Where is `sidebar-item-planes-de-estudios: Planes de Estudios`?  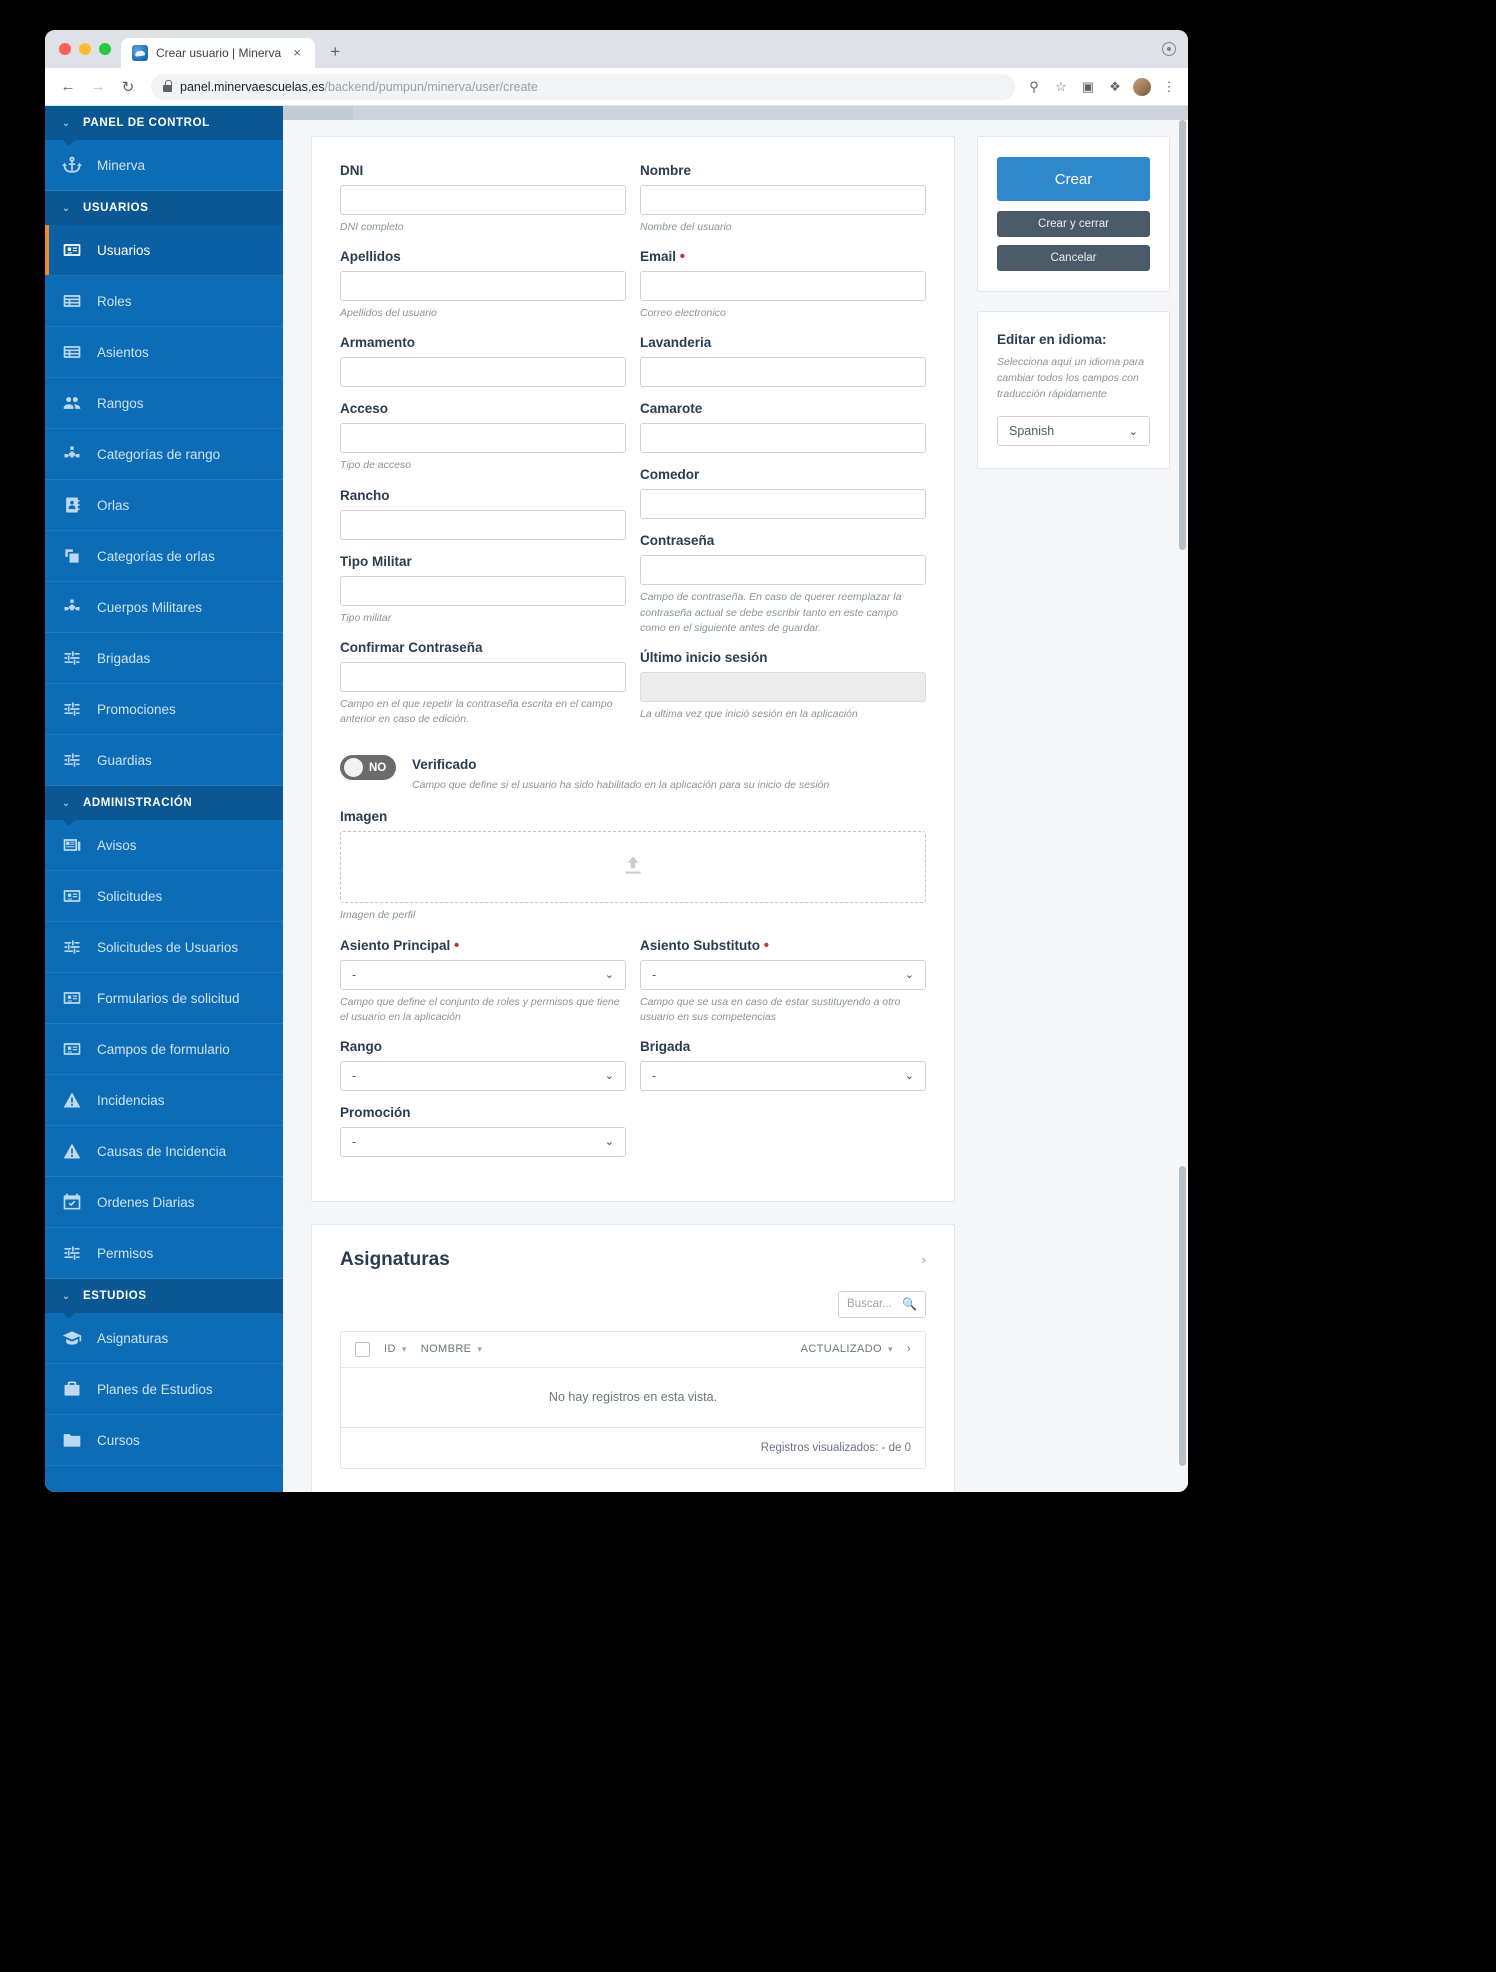 sidebar-item-planes-de-estudios: Planes de Estudios is located at coordinates (164, 1389).